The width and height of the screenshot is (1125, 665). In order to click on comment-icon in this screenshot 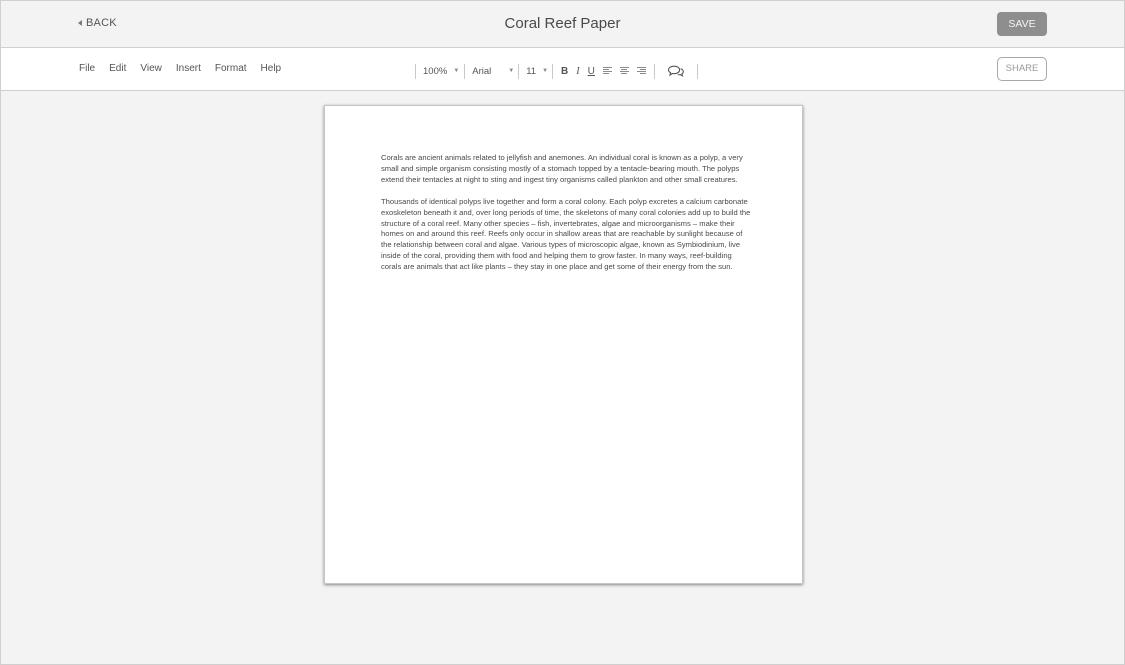, I will do `click(676, 71)`.